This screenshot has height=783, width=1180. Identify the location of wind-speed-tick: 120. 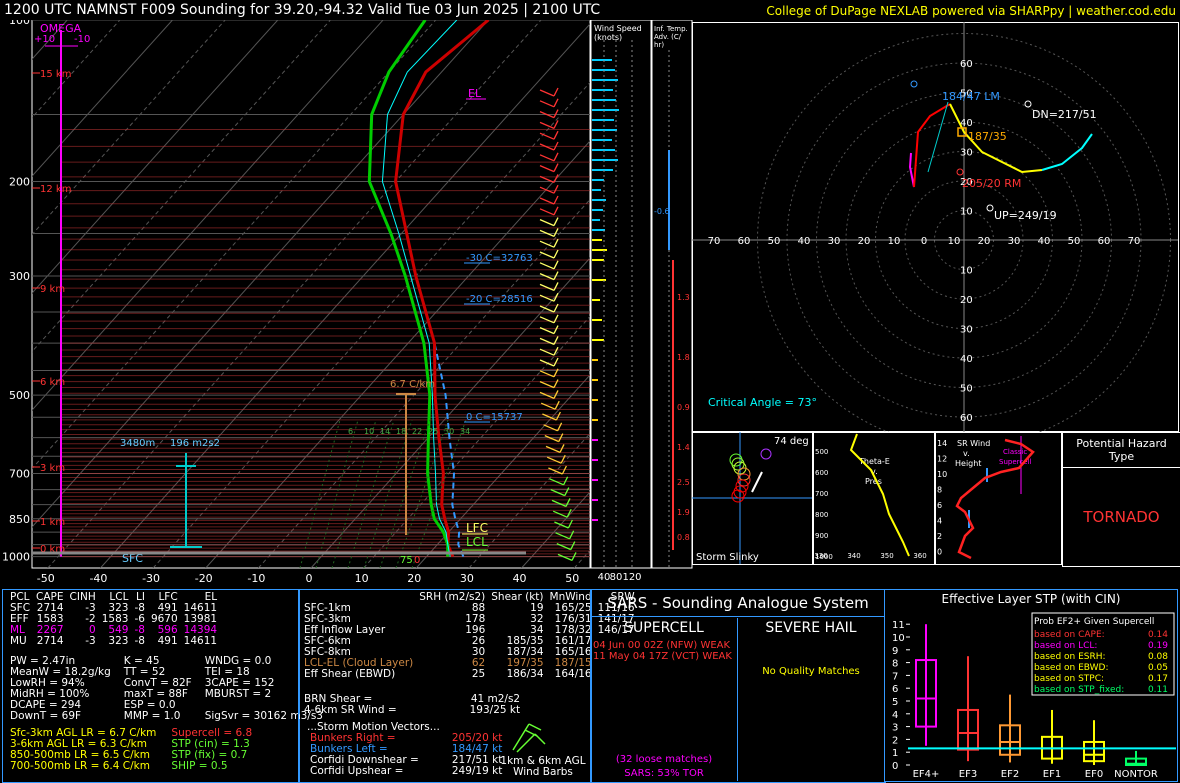
(631, 577).